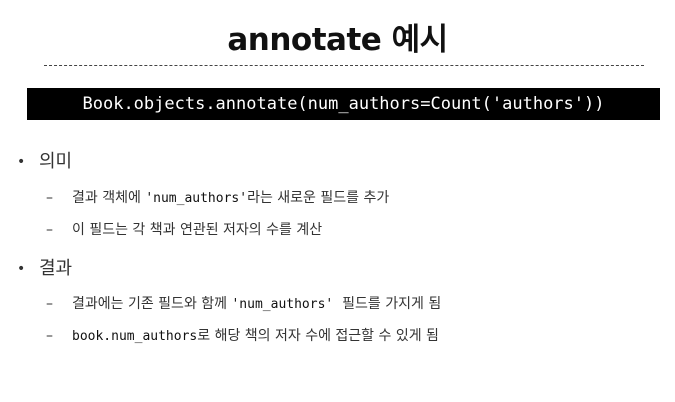  What do you see at coordinates (152, 304) in the screenshot?
I see `list-item-pre: 결과에는 기존 필드와 함께` at bounding box center [152, 304].